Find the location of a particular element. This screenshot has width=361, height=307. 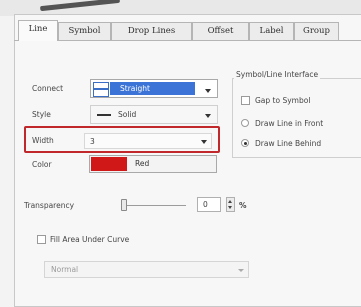

transparency-label: Transparency is located at coordinates (49, 205).